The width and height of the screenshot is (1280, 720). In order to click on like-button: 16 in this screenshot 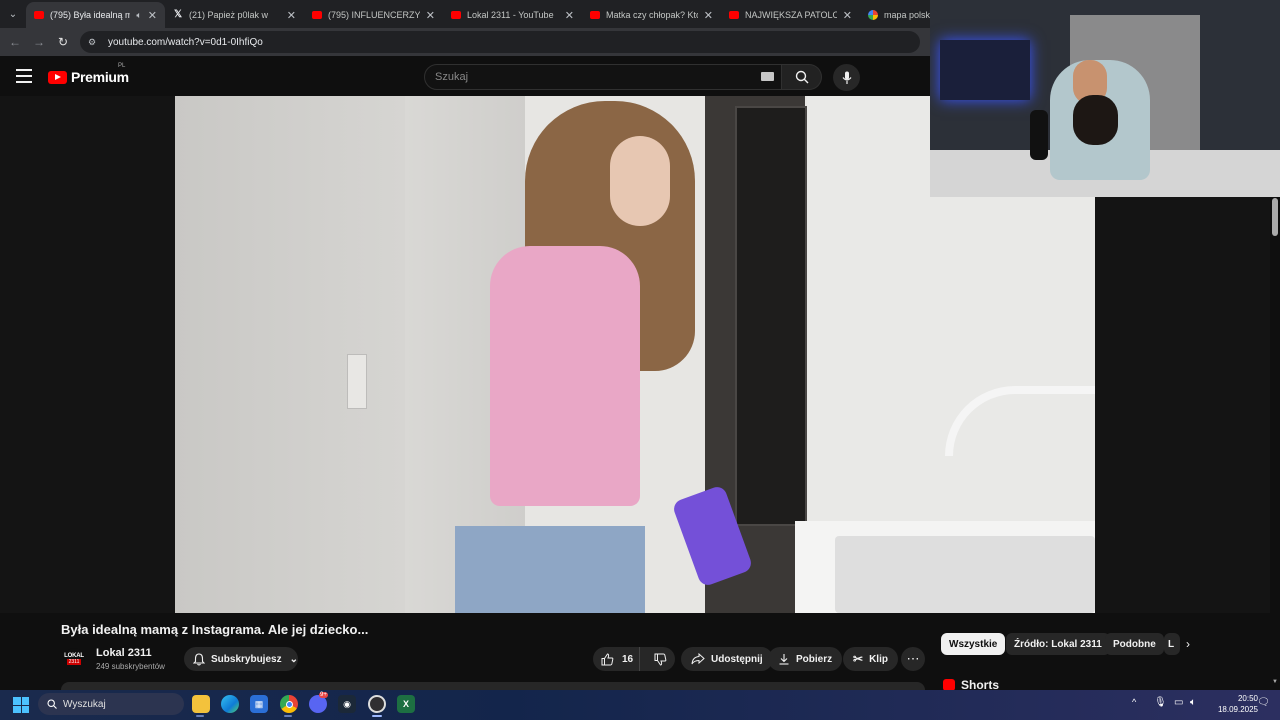, I will do `click(616, 659)`.